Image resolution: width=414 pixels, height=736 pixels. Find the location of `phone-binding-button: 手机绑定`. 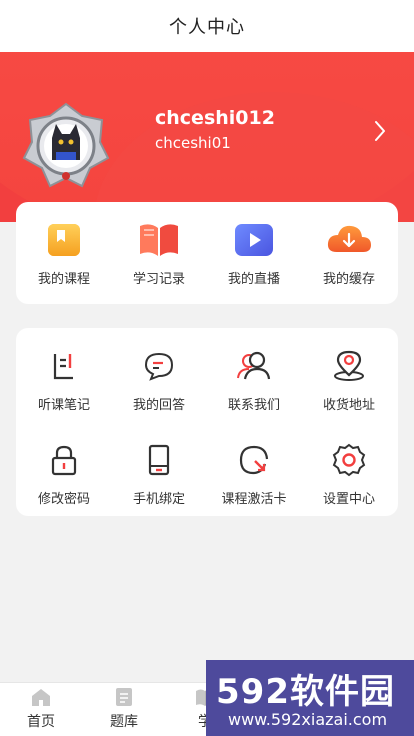

phone-binding-button: 手机绑定 is located at coordinates (159, 472).